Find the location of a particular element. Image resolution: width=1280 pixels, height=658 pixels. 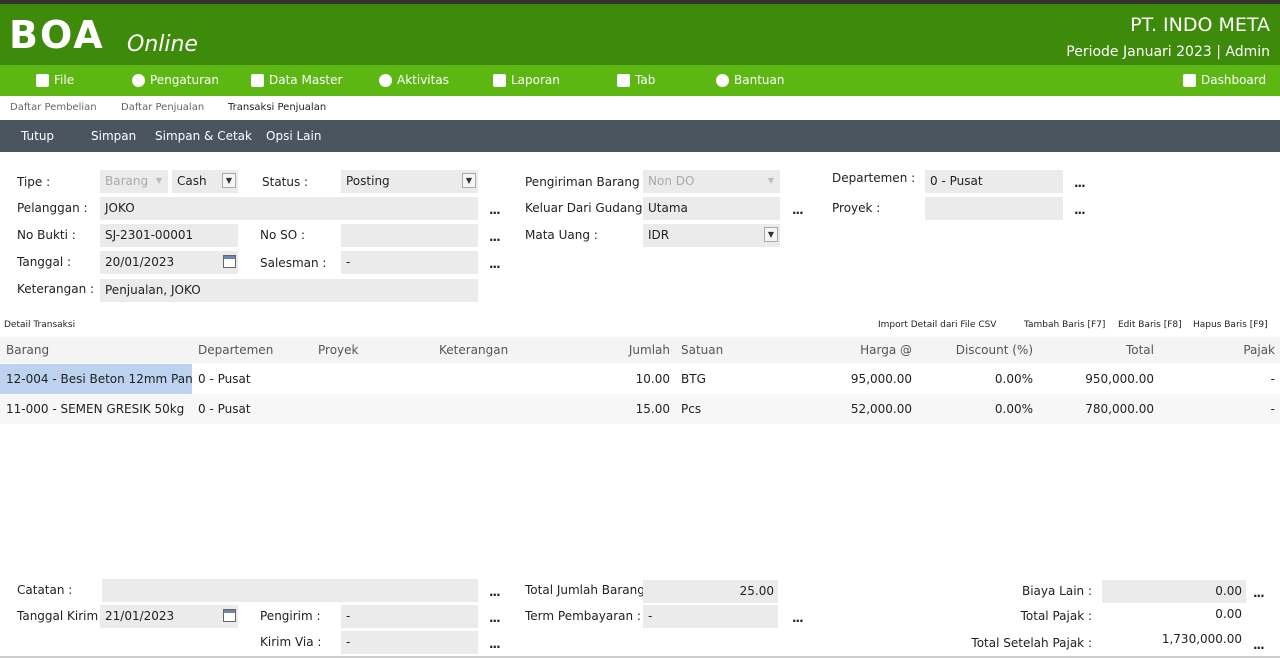

proyek-label: Proyek : is located at coordinates (856, 208).